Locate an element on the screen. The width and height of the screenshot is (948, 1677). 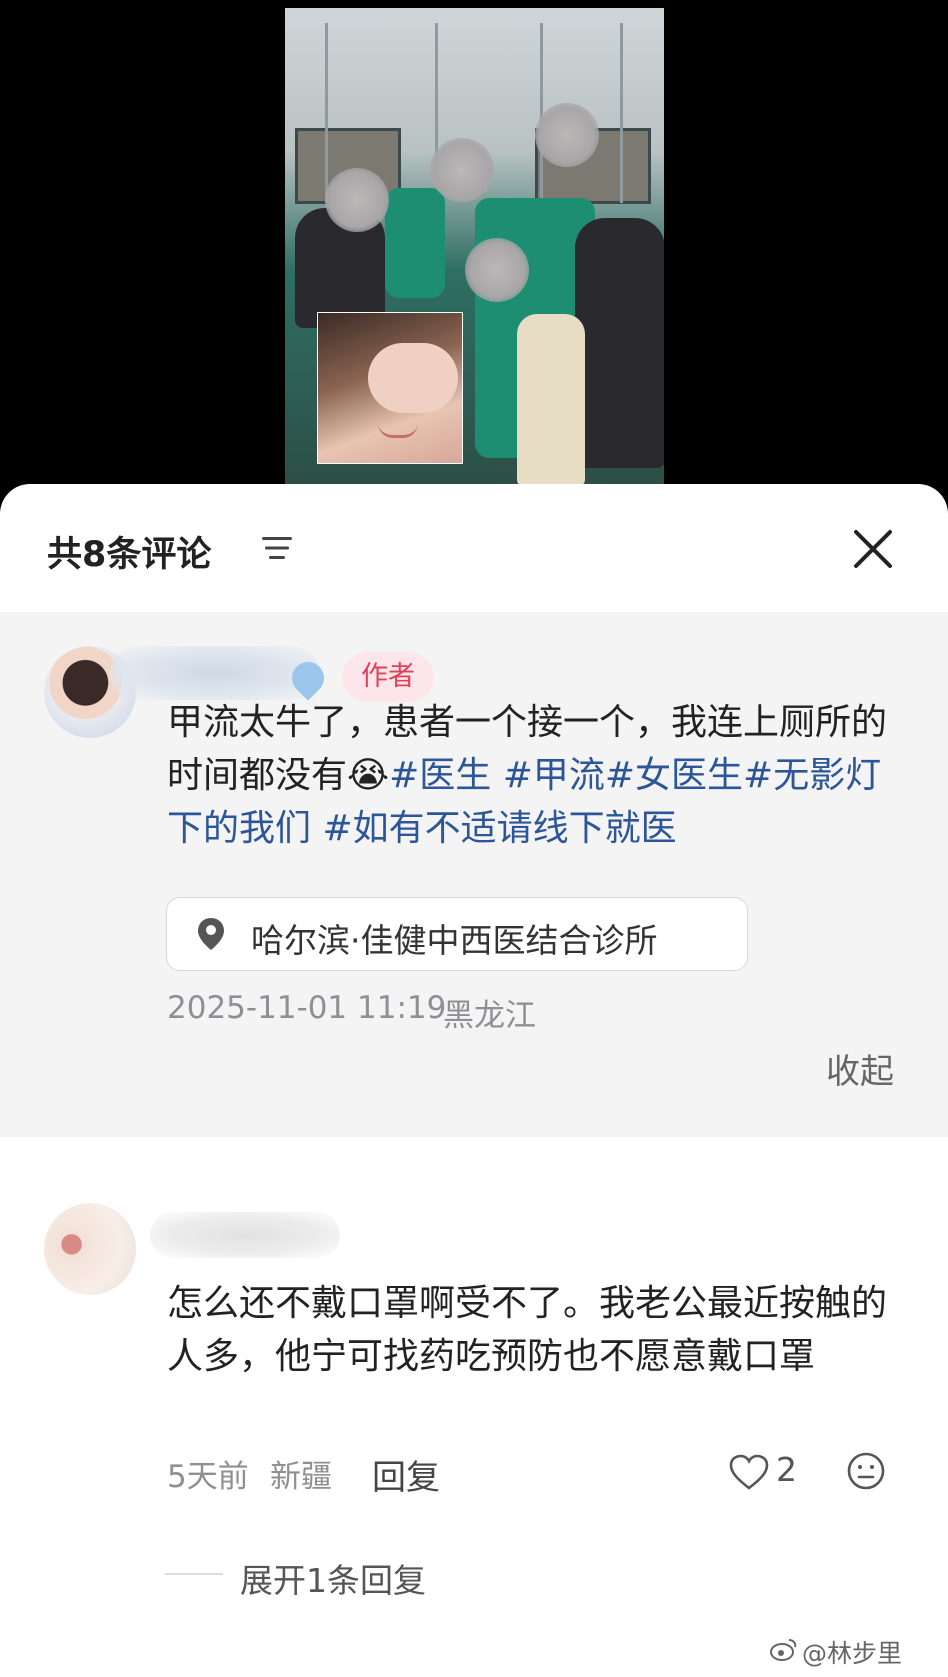
close-icon is located at coordinates (873, 549).